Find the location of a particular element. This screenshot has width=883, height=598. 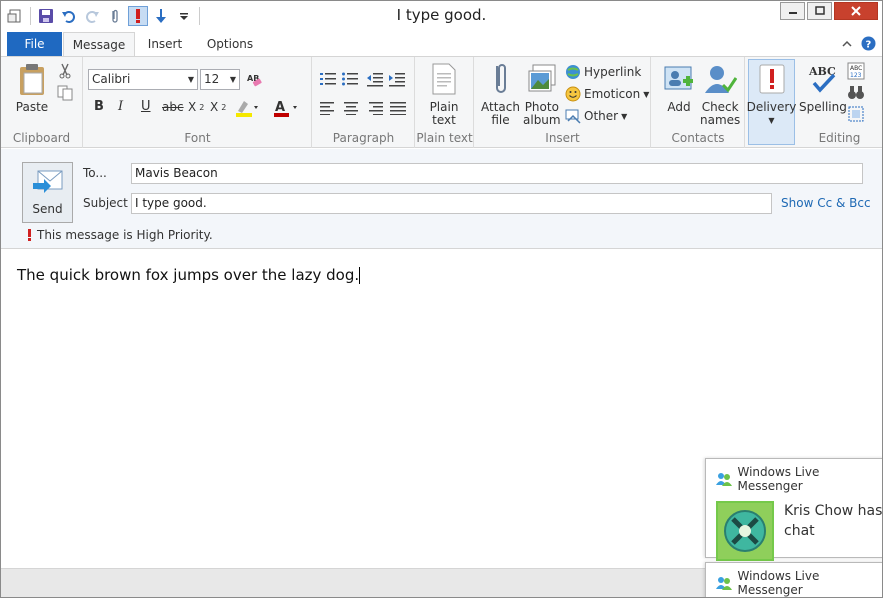

notification-app-name-2: Windows Live Messenger is located at coordinates (778, 583).